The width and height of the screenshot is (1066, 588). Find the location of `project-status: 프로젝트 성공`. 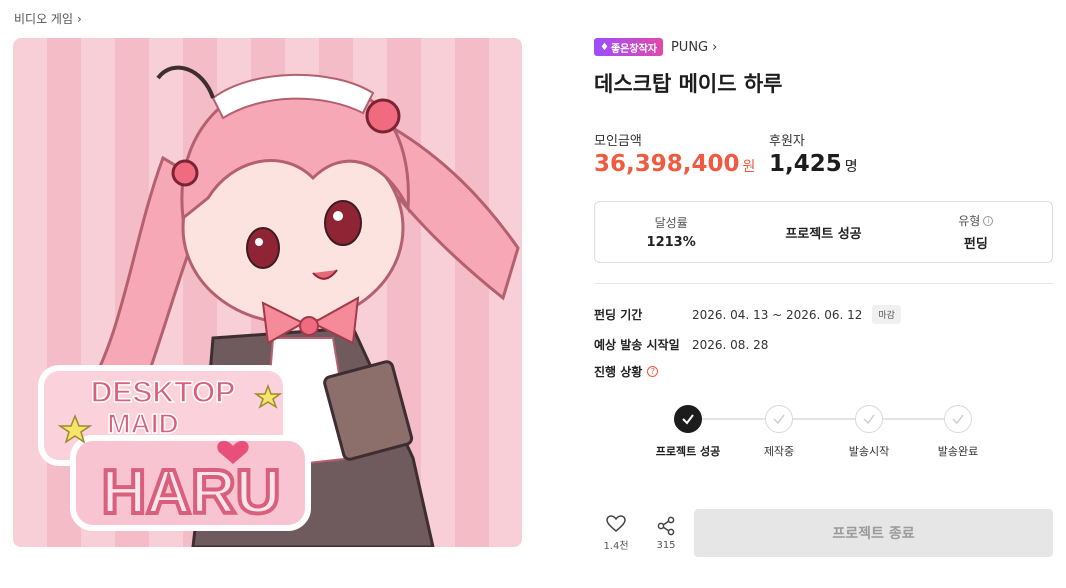

project-status: 프로젝트 성공 is located at coordinates (823, 232).